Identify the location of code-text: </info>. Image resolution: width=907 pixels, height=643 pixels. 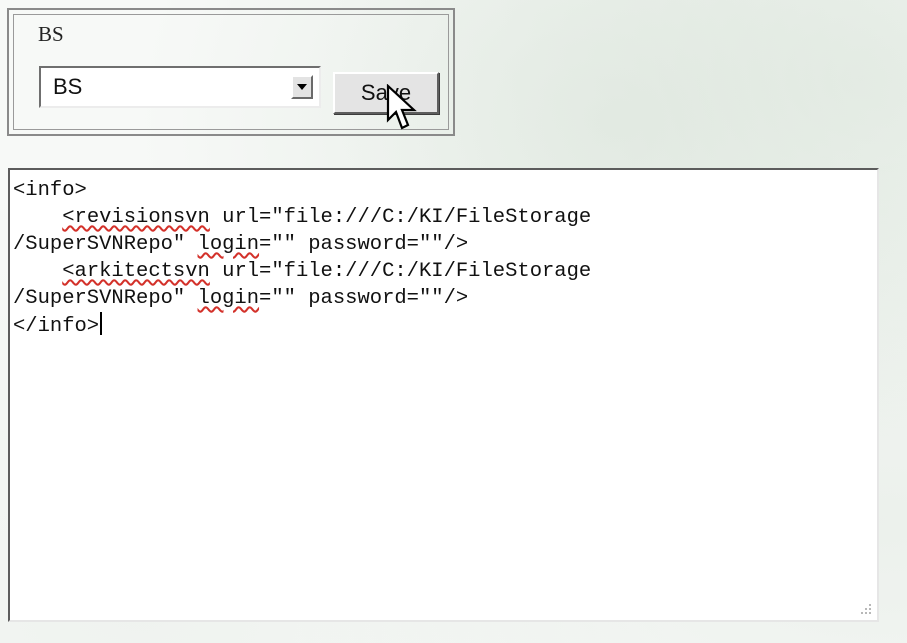
(56, 326).